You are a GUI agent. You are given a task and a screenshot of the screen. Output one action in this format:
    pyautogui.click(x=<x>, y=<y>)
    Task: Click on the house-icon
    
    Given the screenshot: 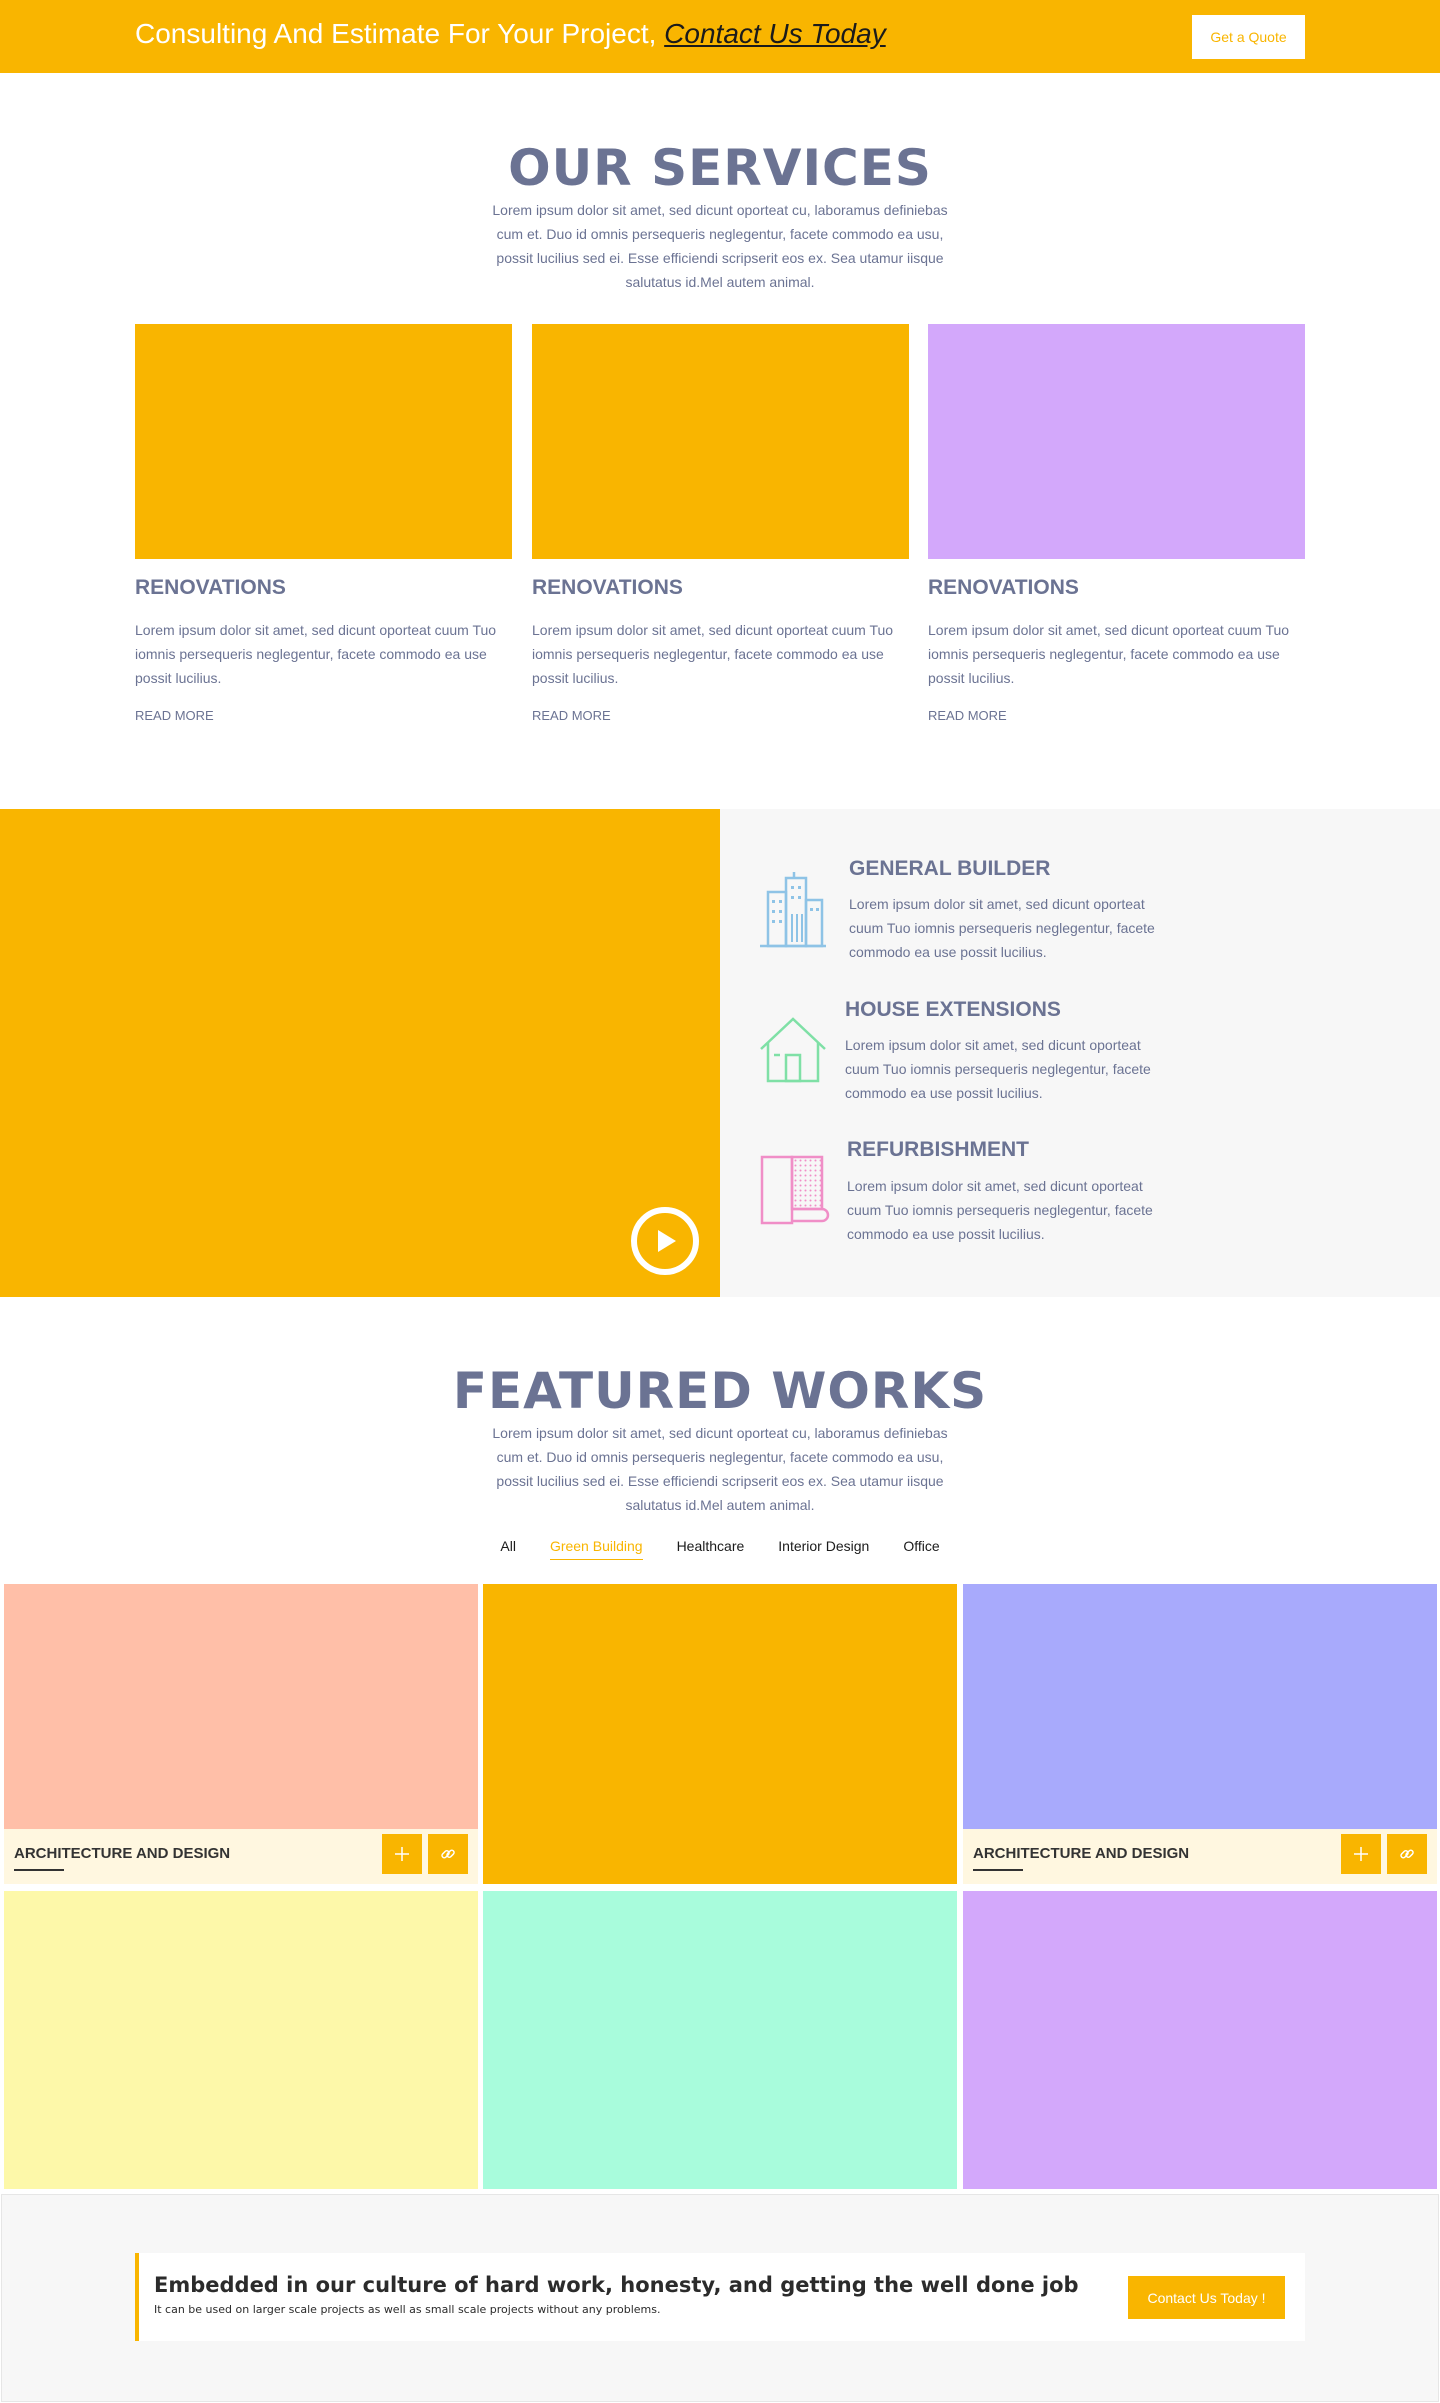 What is the action you would take?
    pyautogui.click(x=793, y=1050)
    